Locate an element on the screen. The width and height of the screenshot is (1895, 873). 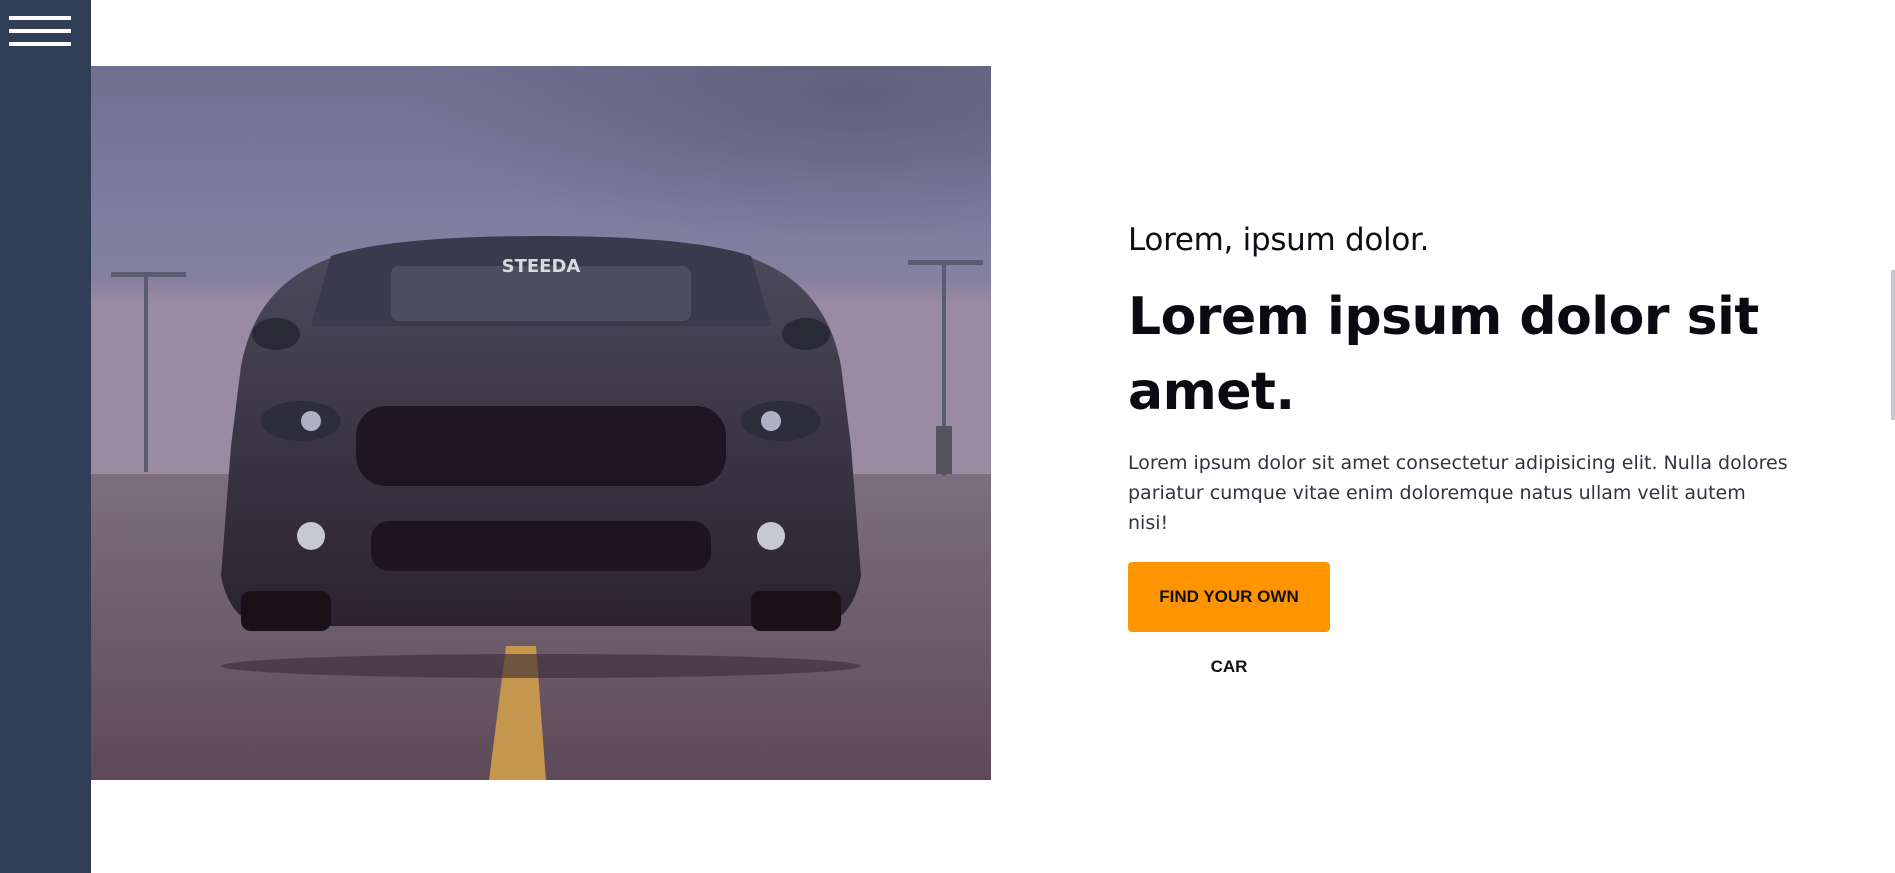
find-your-own-car-button: FIND YOUR OWN CAR is located at coordinates (1229, 619).